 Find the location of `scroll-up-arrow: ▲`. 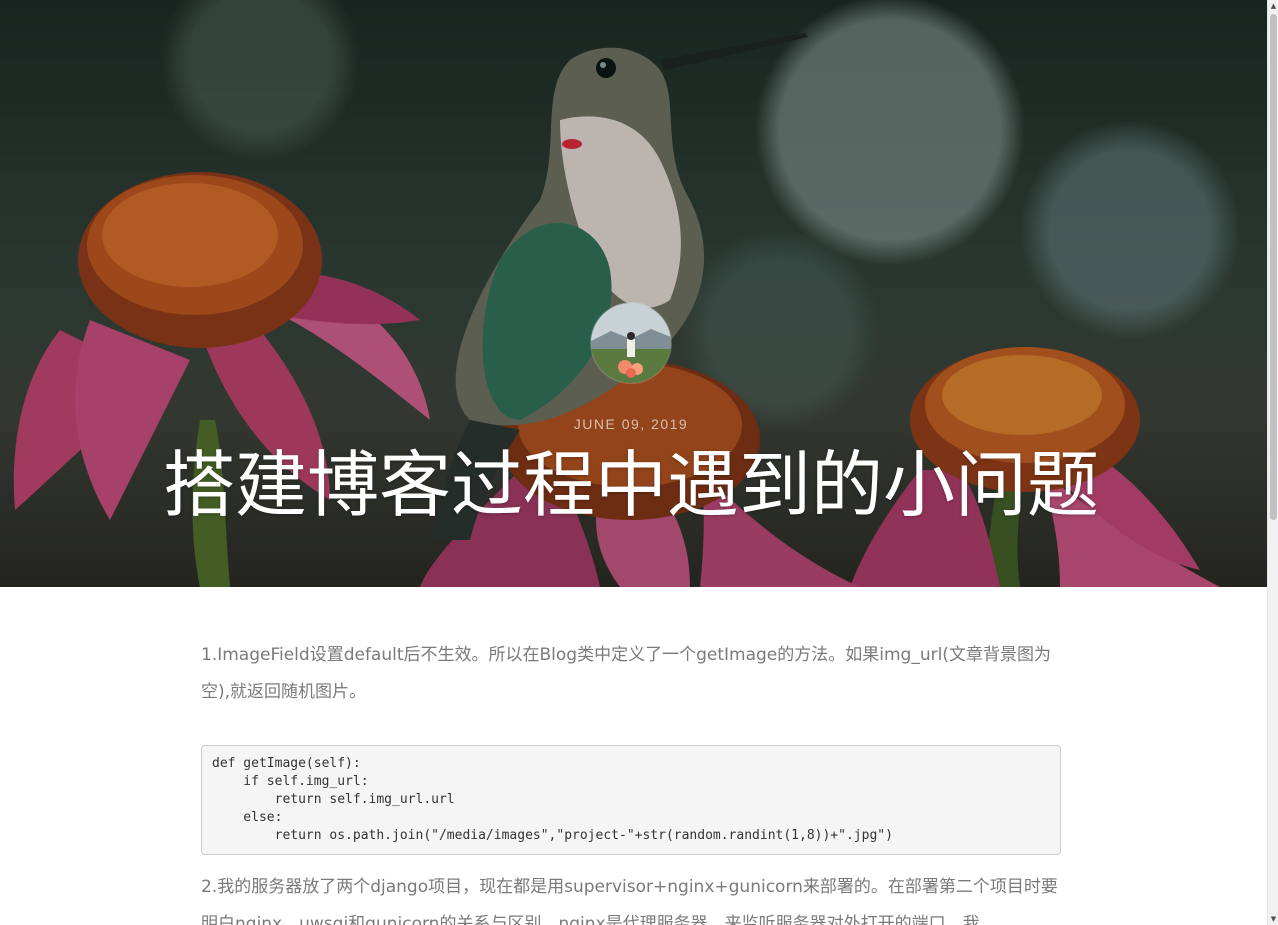

scroll-up-arrow: ▲ is located at coordinates (1273, 6).